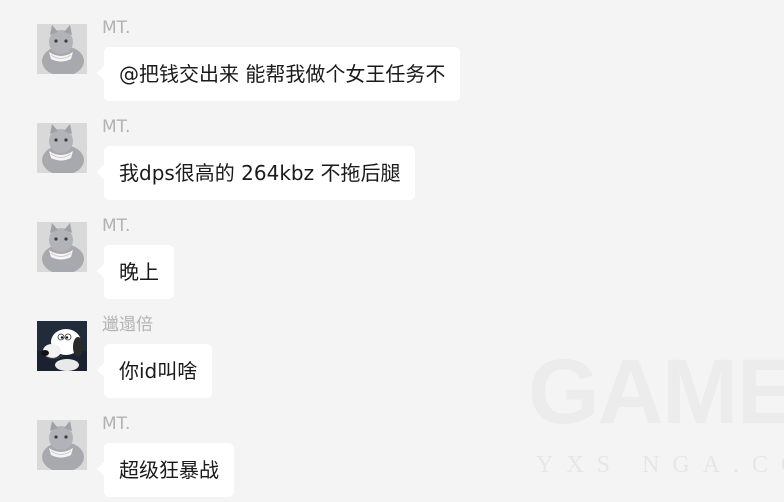 This screenshot has height=502, width=784. I want to click on cartoon-dog-avatar, so click(62, 346).